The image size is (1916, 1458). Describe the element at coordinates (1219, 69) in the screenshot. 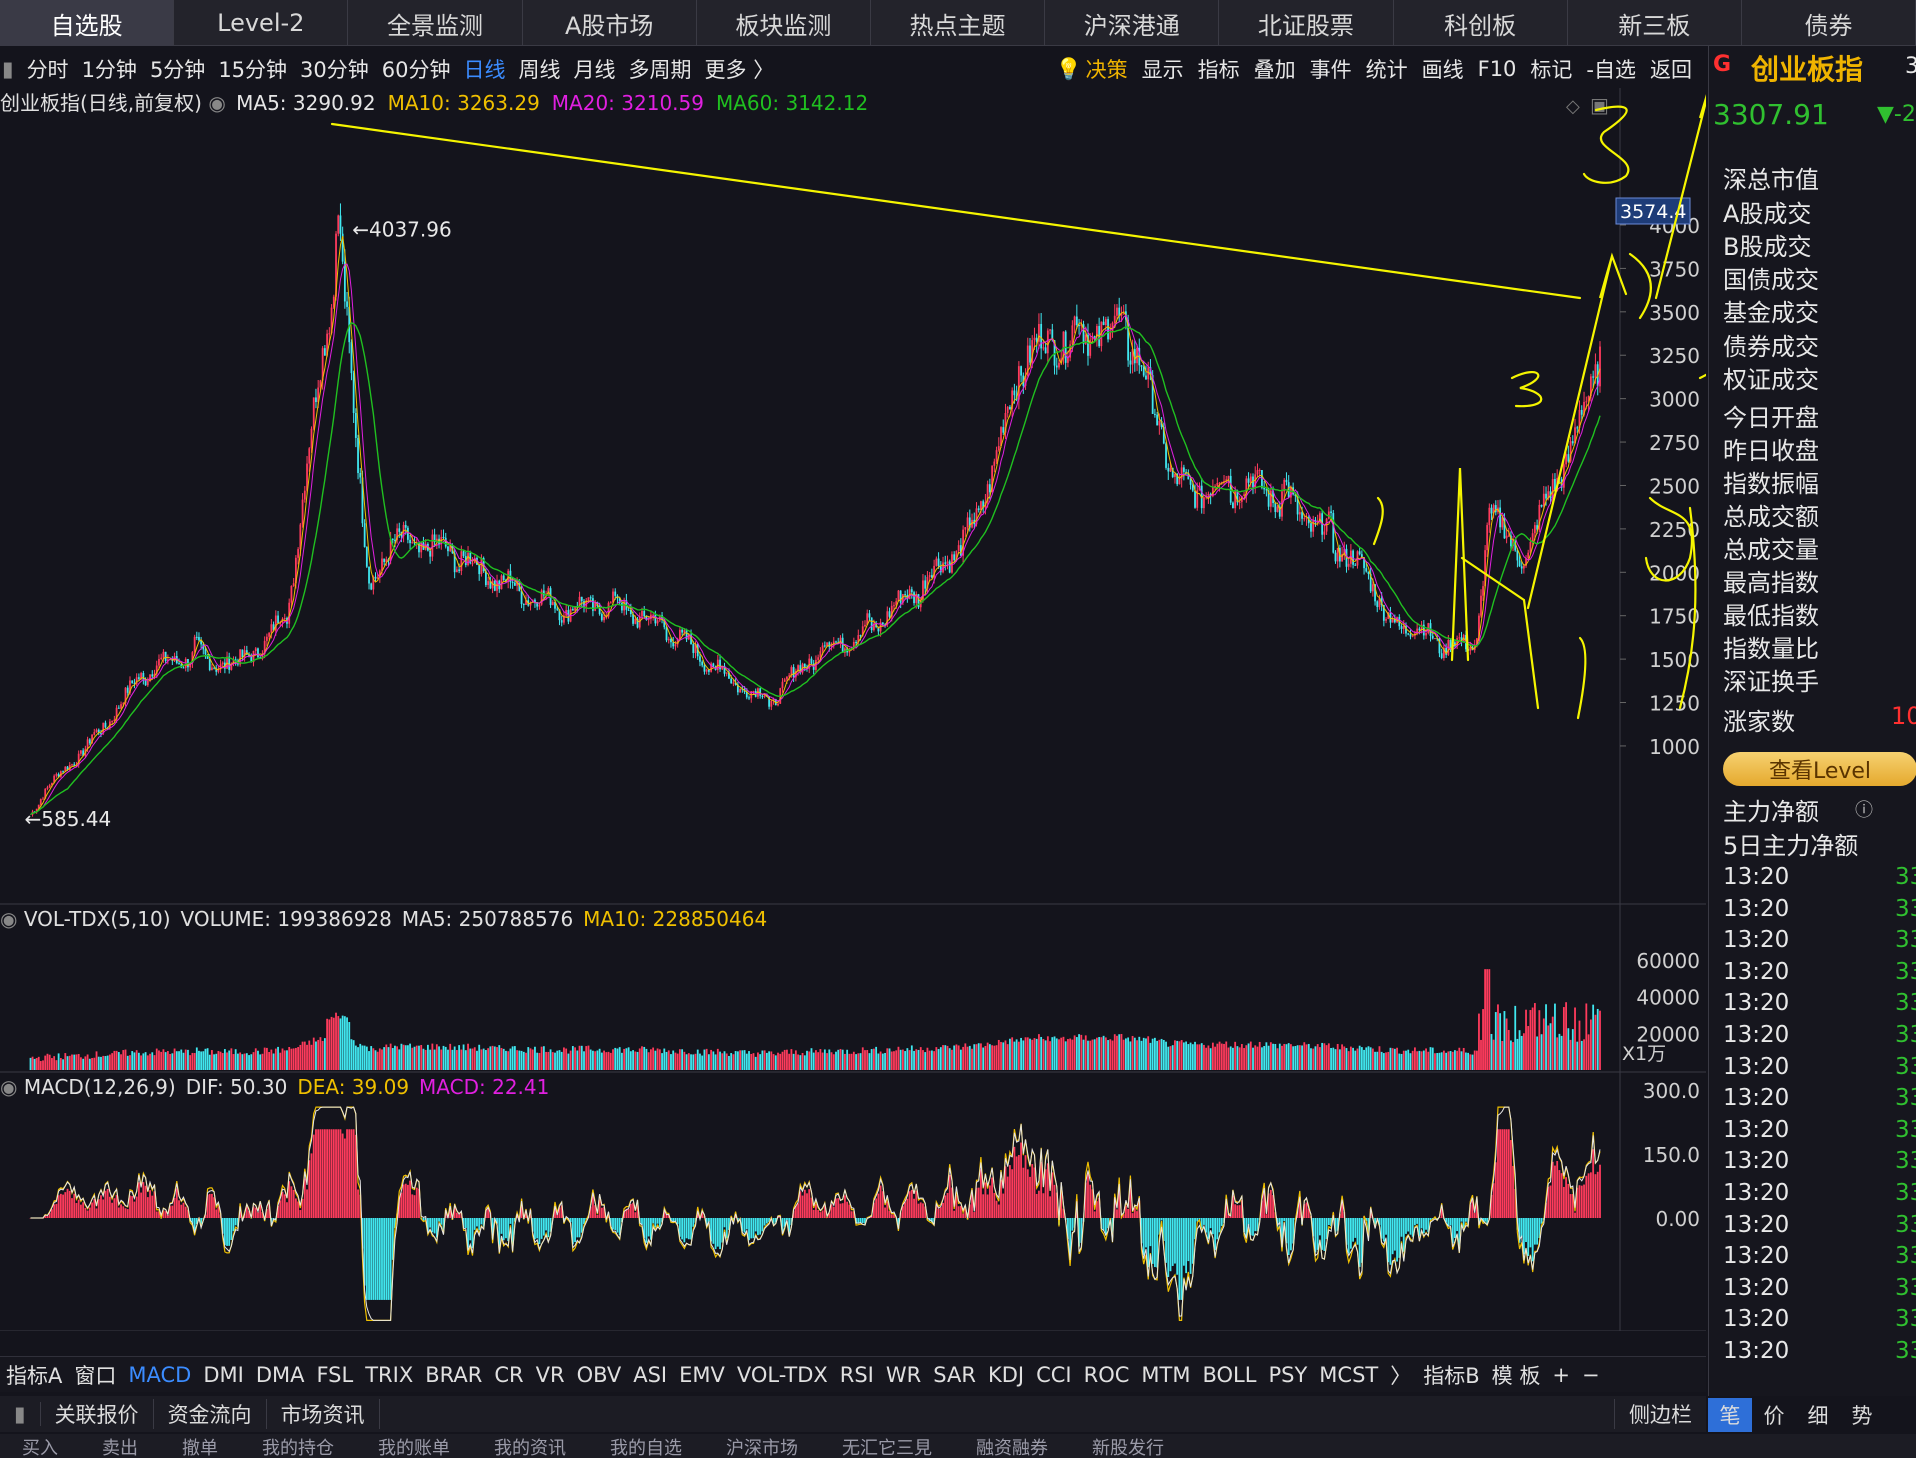

I see `tool-button: 指标` at that location.